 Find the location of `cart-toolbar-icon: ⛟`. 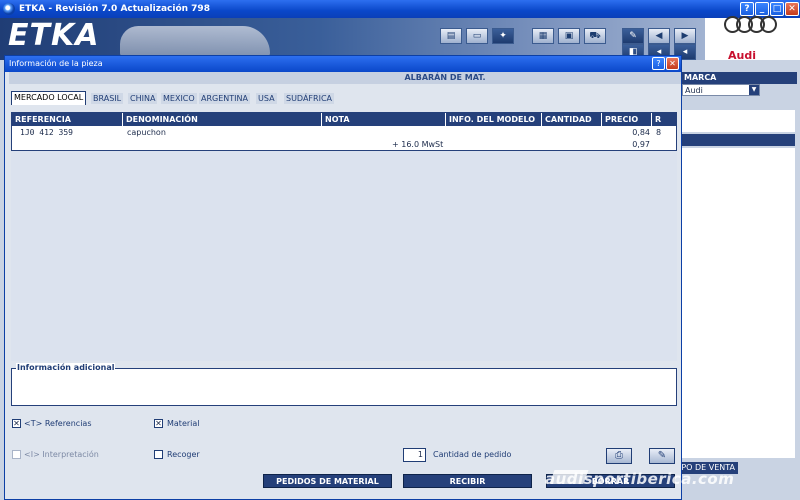

cart-toolbar-icon: ⛟ is located at coordinates (595, 36).